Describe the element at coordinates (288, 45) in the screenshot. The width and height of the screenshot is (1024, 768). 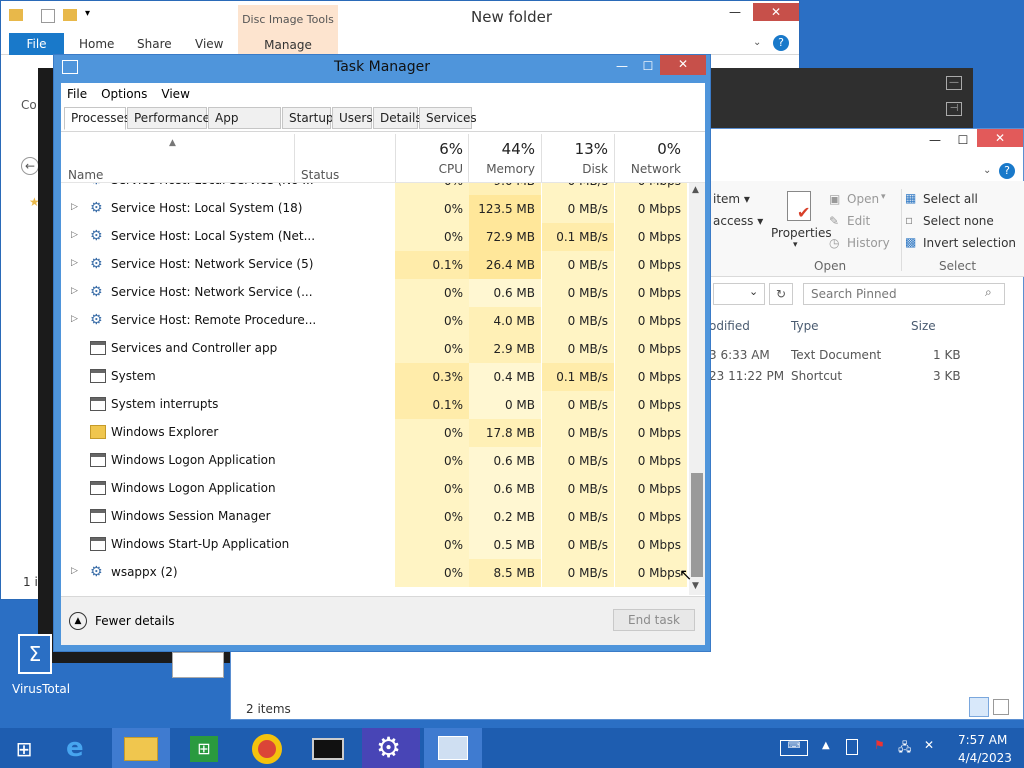
I see `tab-manage: Manage` at that location.